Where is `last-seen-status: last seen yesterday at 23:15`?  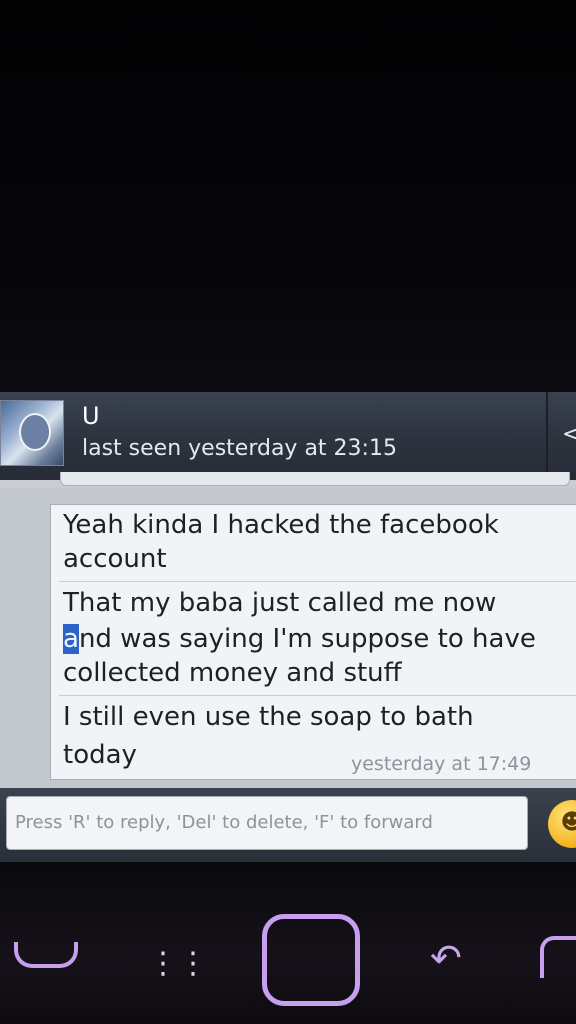 last-seen-status: last seen yesterday at 23:15 is located at coordinates (239, 448).